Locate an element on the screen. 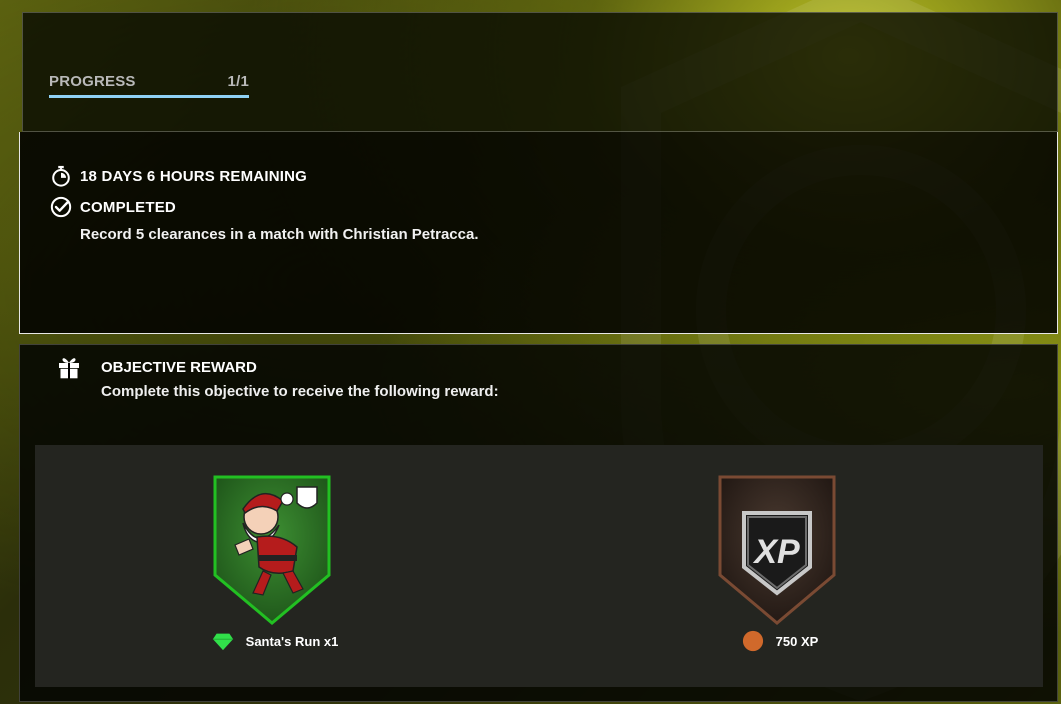 The image size is (1061, 704). xp-badge-icon: XP is located at coordinates (777, 550).